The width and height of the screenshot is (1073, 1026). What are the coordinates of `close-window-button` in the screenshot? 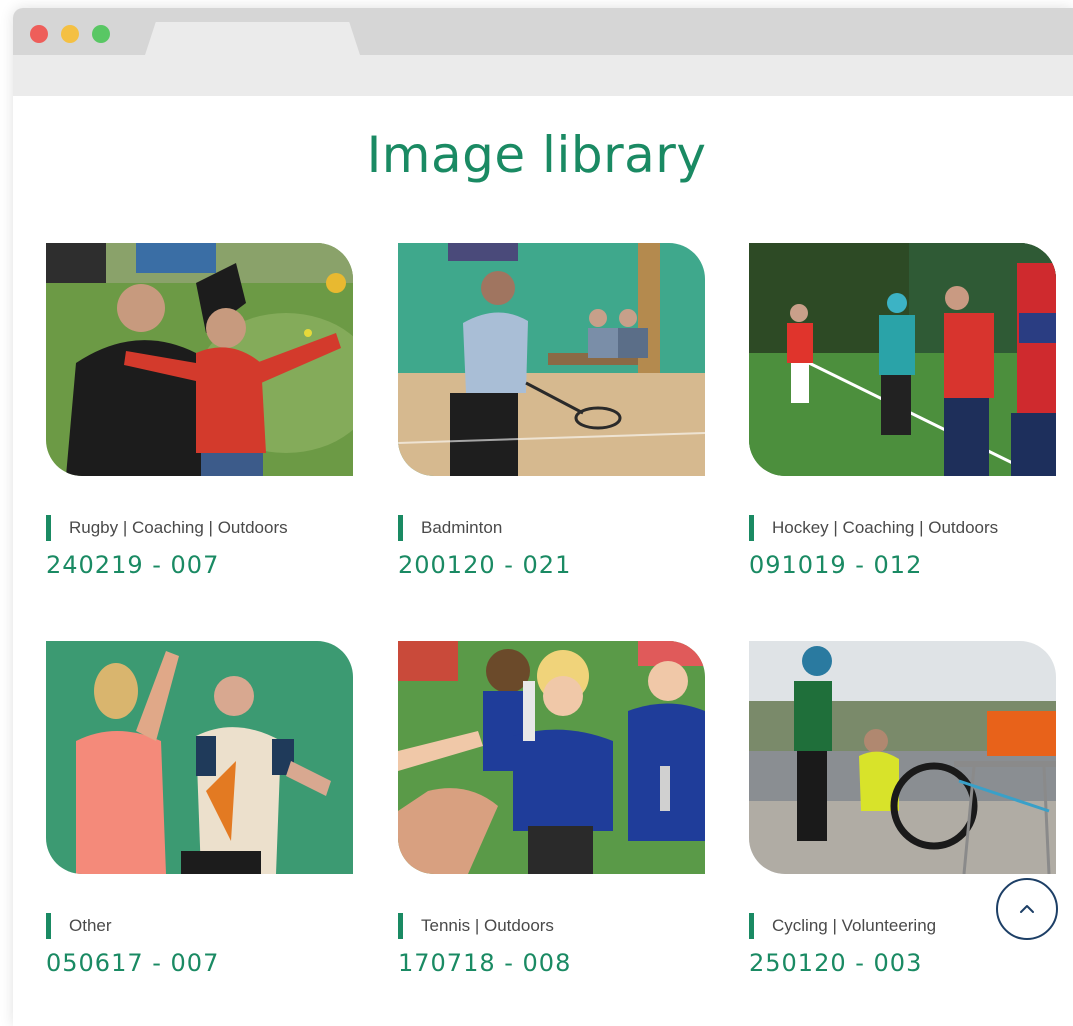 It's located at (39, 34).